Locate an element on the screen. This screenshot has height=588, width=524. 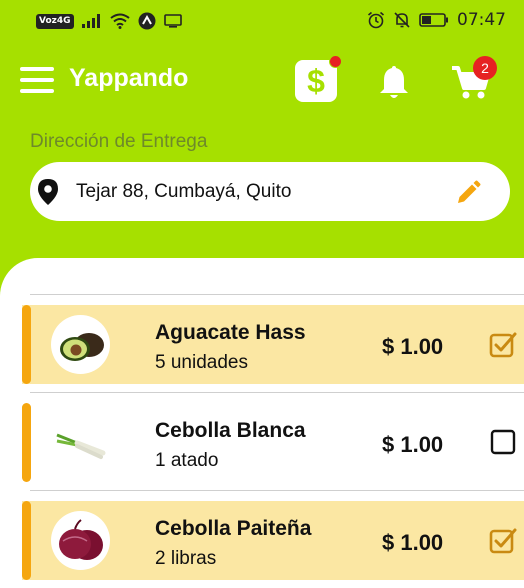
status-left: Voz4G is located at coordinates (109, 21).